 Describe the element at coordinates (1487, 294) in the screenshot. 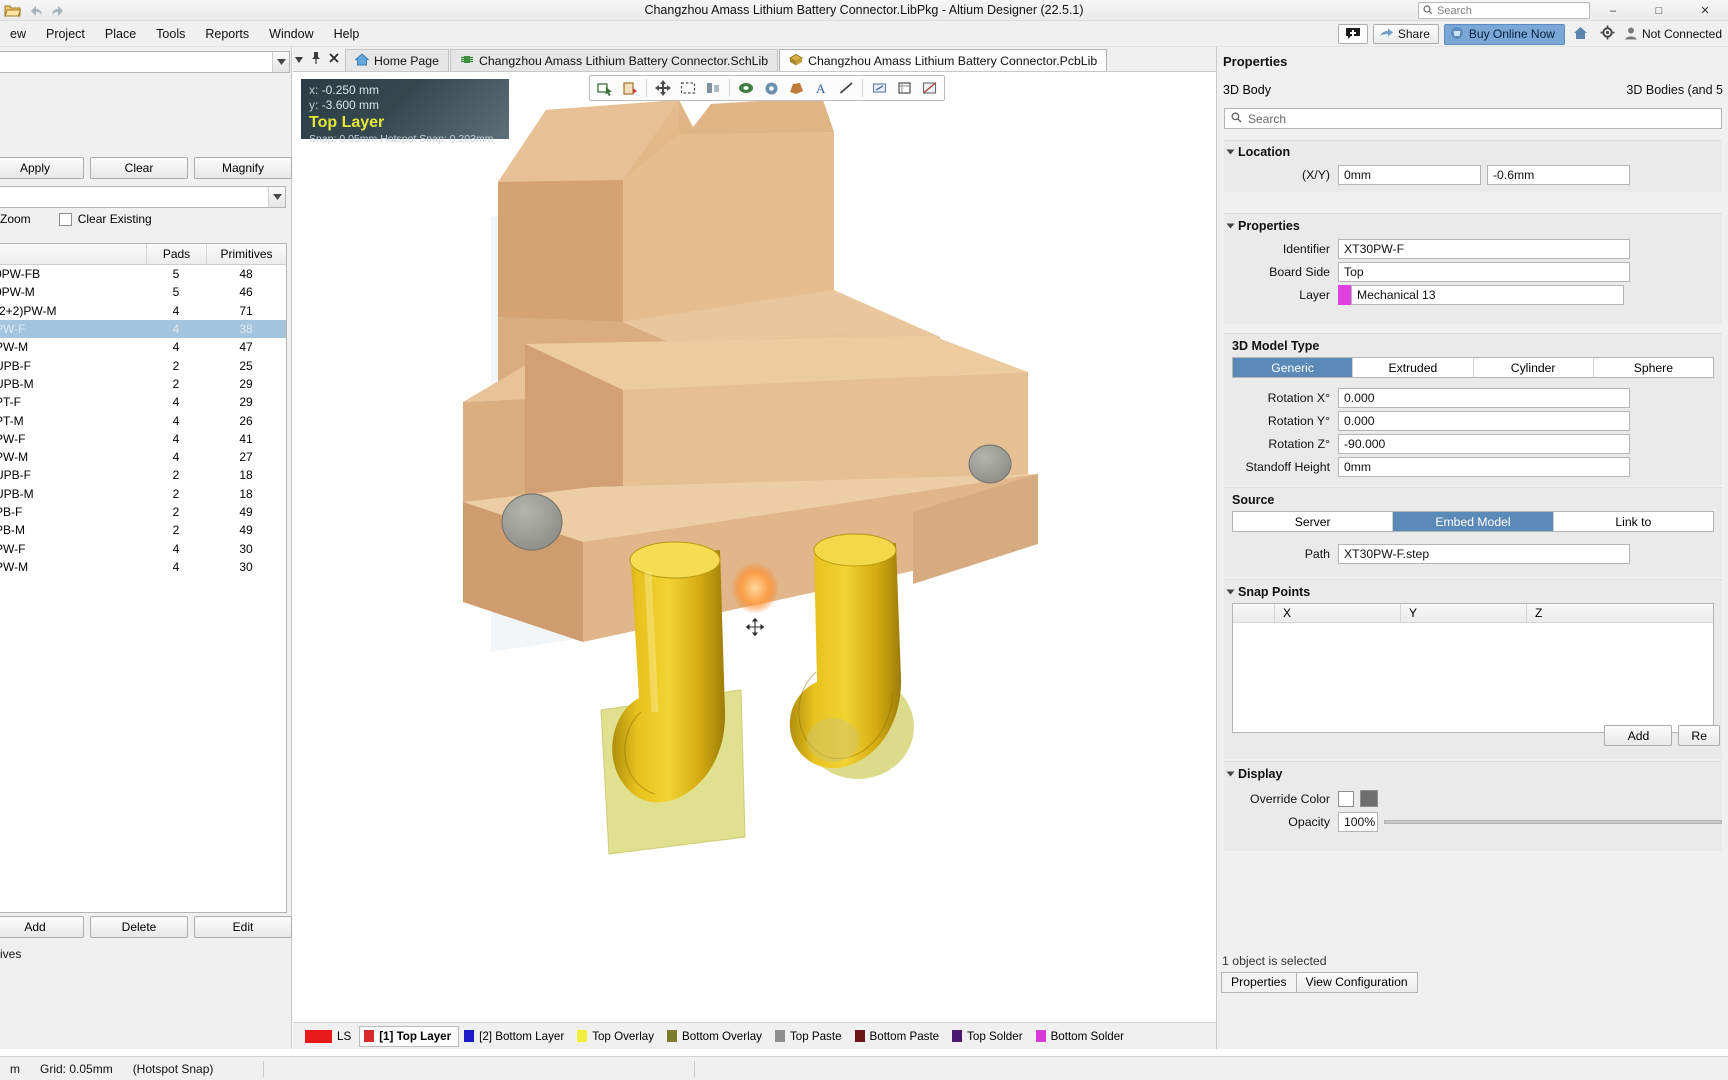

I see `layer-select: Mechanical 13` at that location.